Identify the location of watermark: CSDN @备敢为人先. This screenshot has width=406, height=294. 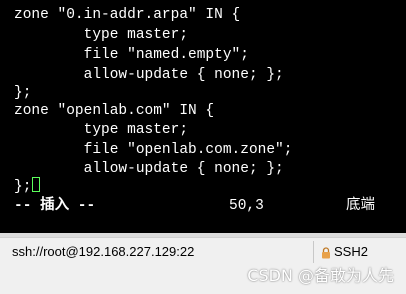
(320, 275).